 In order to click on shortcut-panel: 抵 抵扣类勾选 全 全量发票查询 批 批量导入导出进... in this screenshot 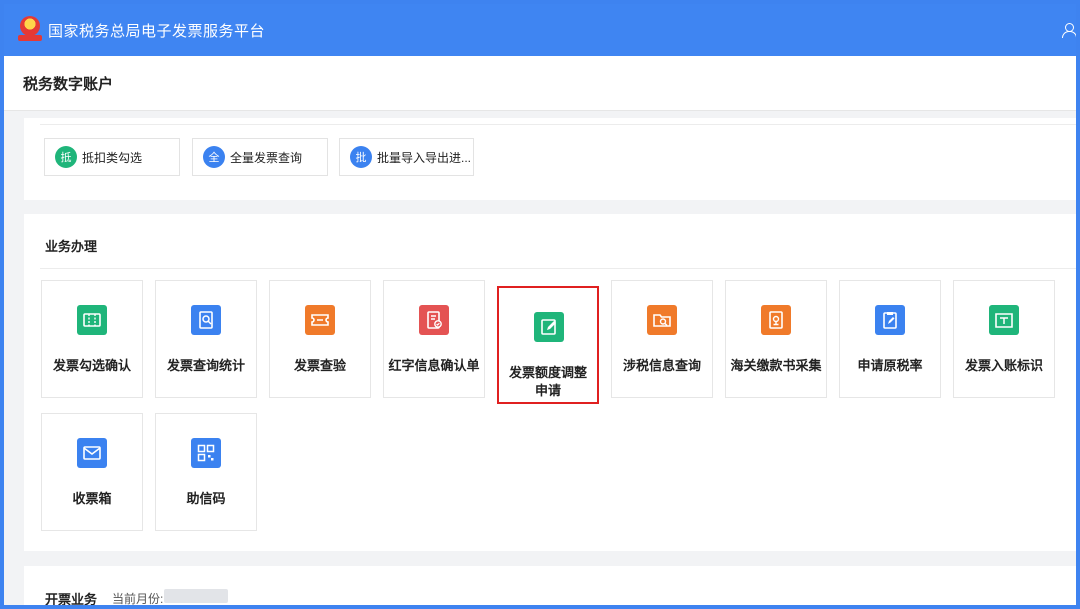, I will do `click(550, 159)`.